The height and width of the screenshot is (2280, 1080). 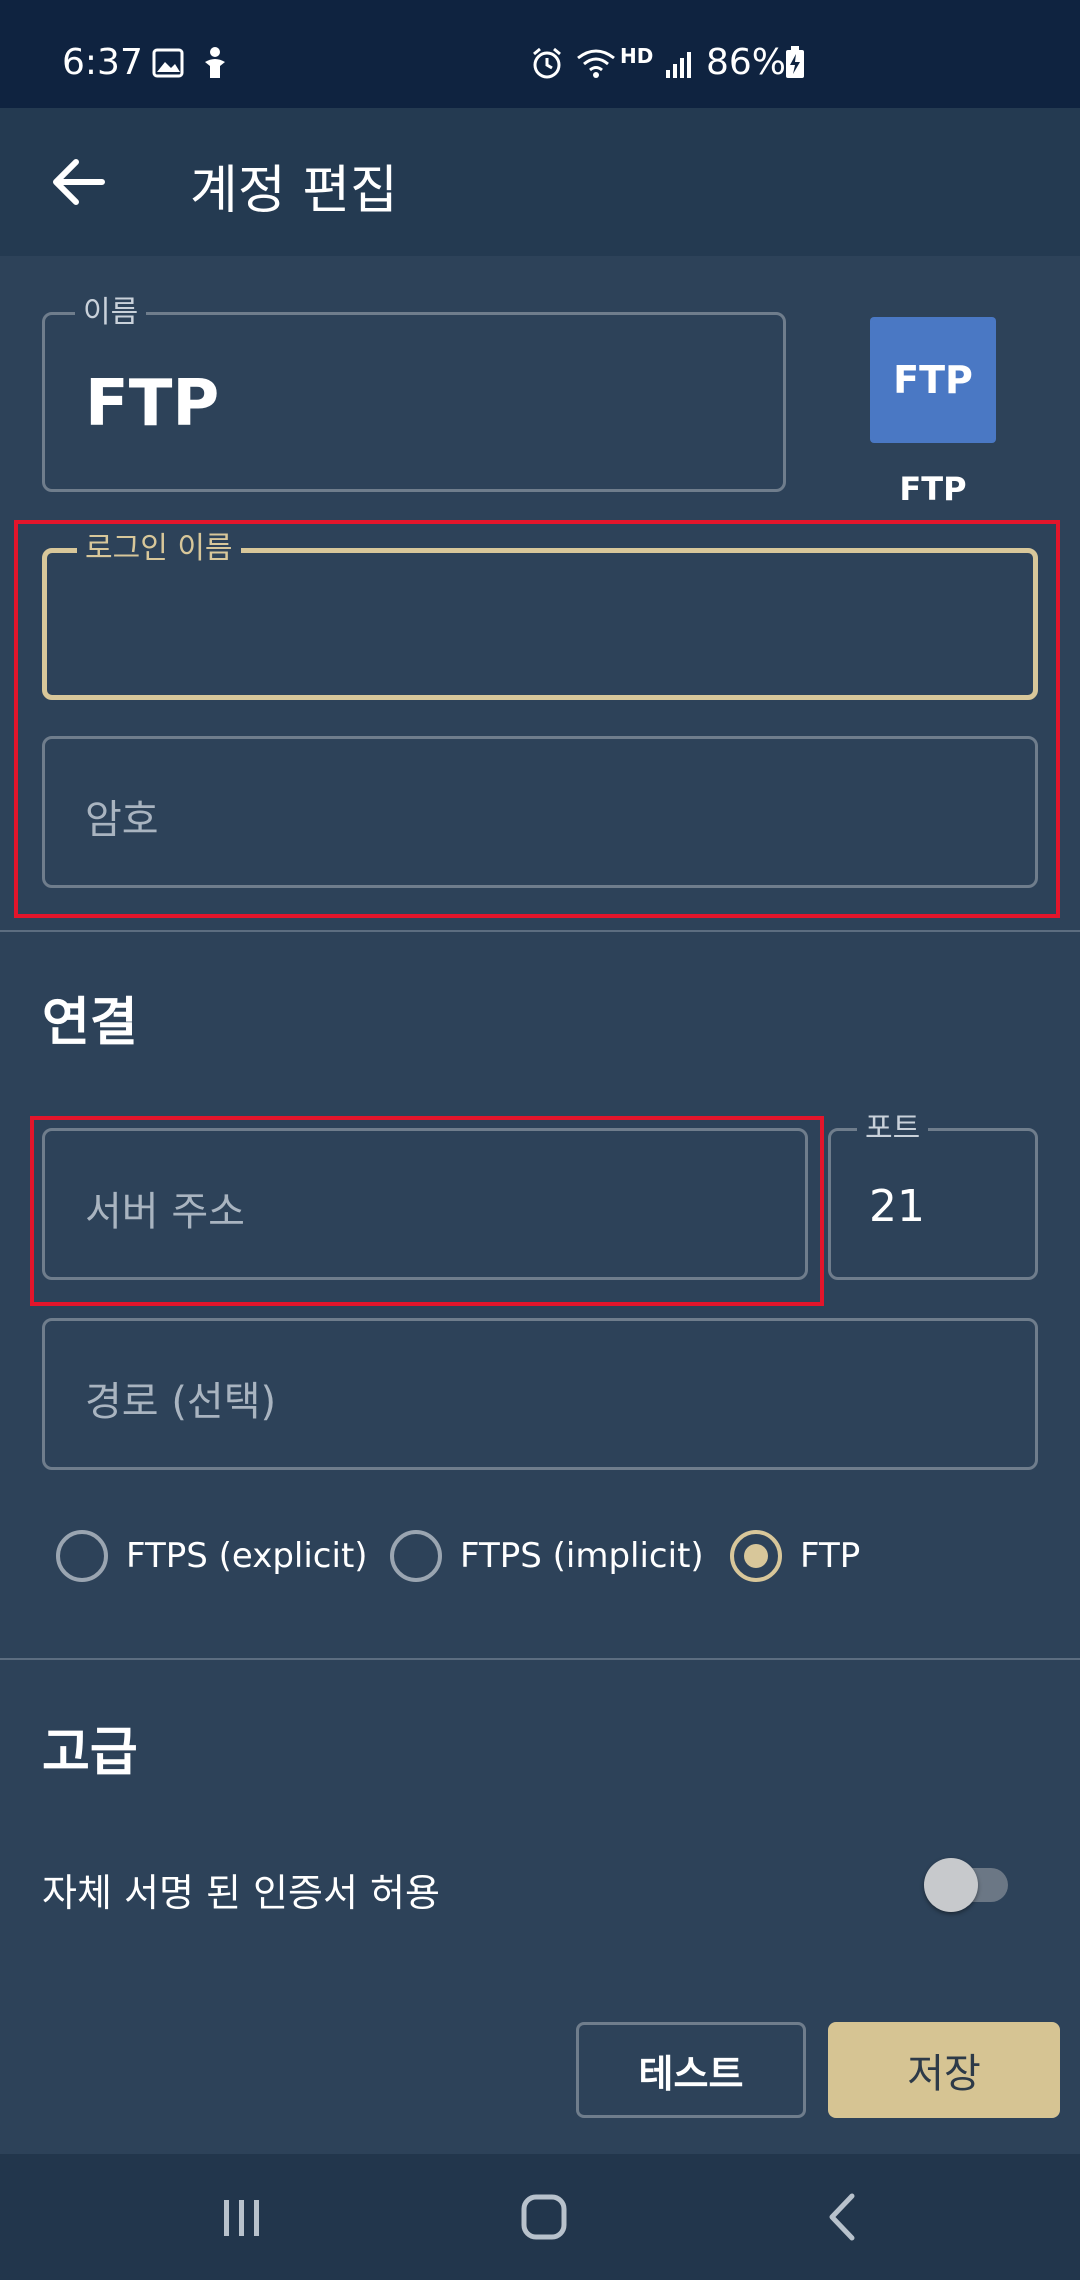 What do you see at coordinates (540, 812) in the screenshot?
I see `password-field: 암호` at bounding box center [540, 812].